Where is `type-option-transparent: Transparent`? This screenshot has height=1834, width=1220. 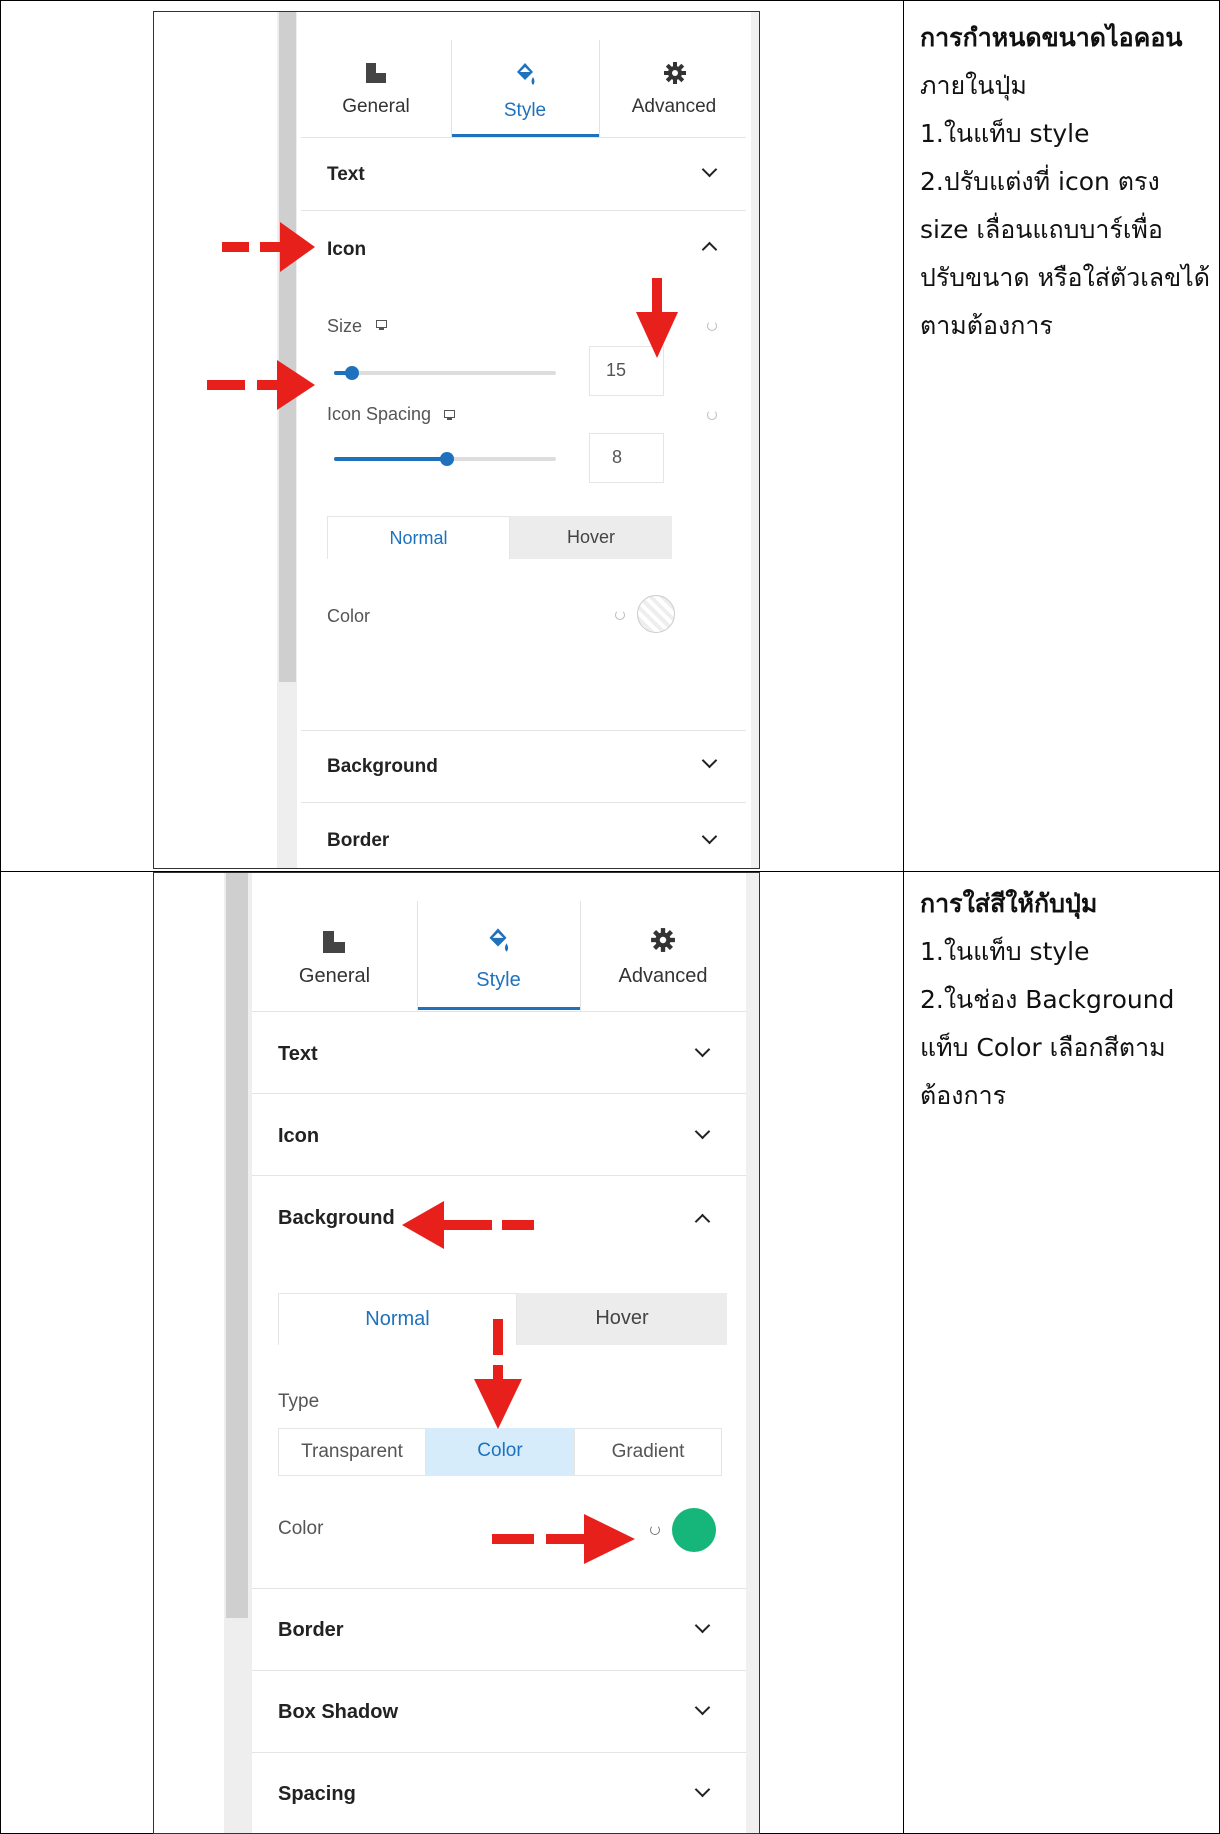 type-option-transparent: Transparent is located at coordinates (352, 1452).